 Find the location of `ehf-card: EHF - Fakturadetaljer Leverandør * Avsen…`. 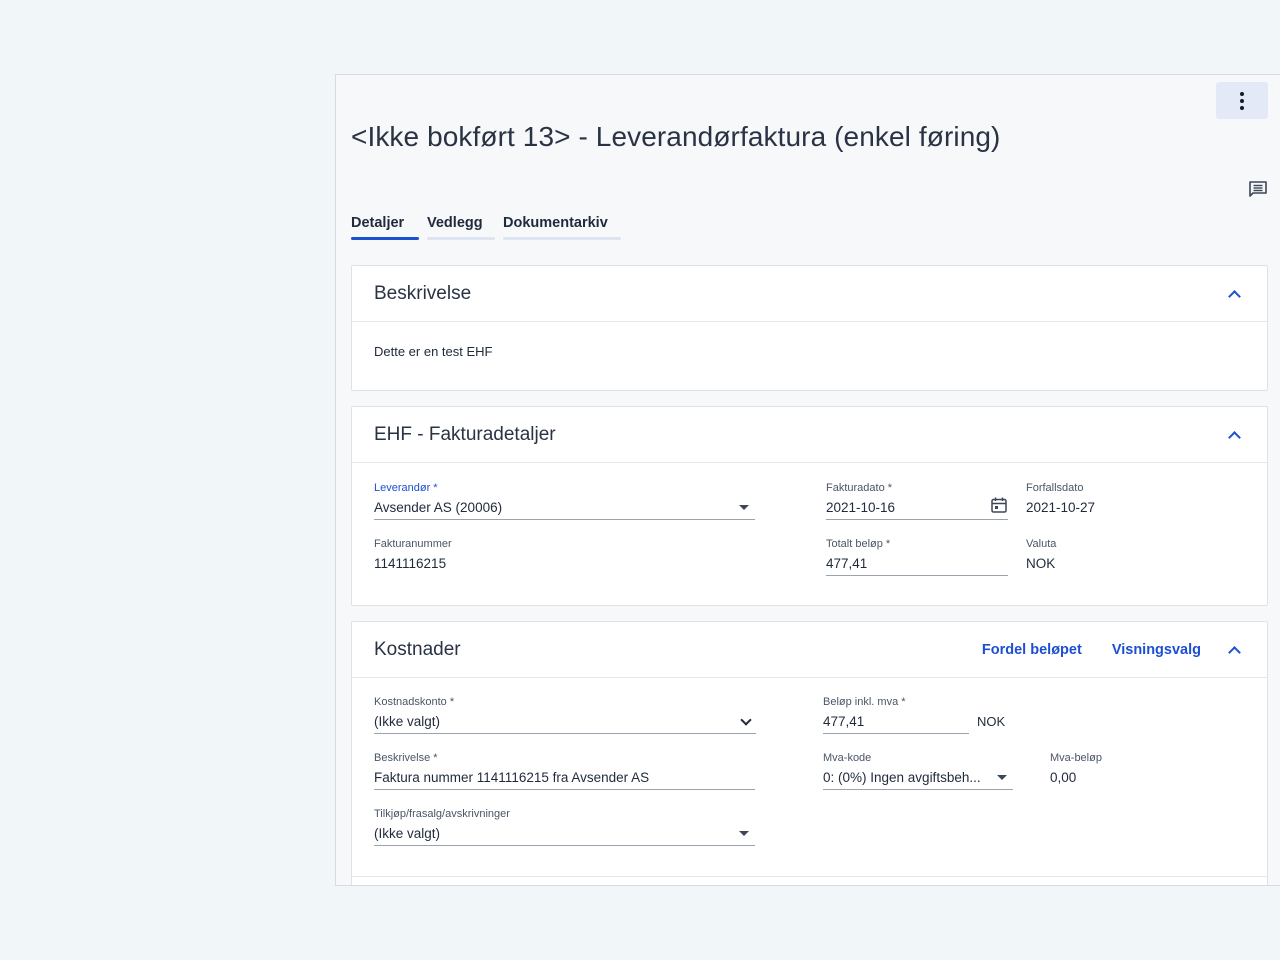

ehf-card: EHF - Fakturadetaljer Leverandør * Avsen… is located at coordinates (809, 506).